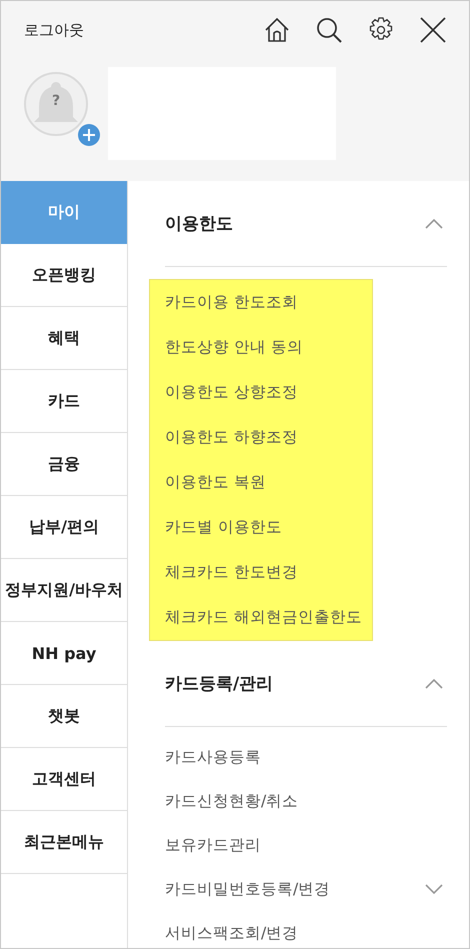 The image size is (470, 949). What do you see at coordinates (64, 338) in the screenshot?
I see `sidebar-tab: 혜택` at bounding box center [64, 338].